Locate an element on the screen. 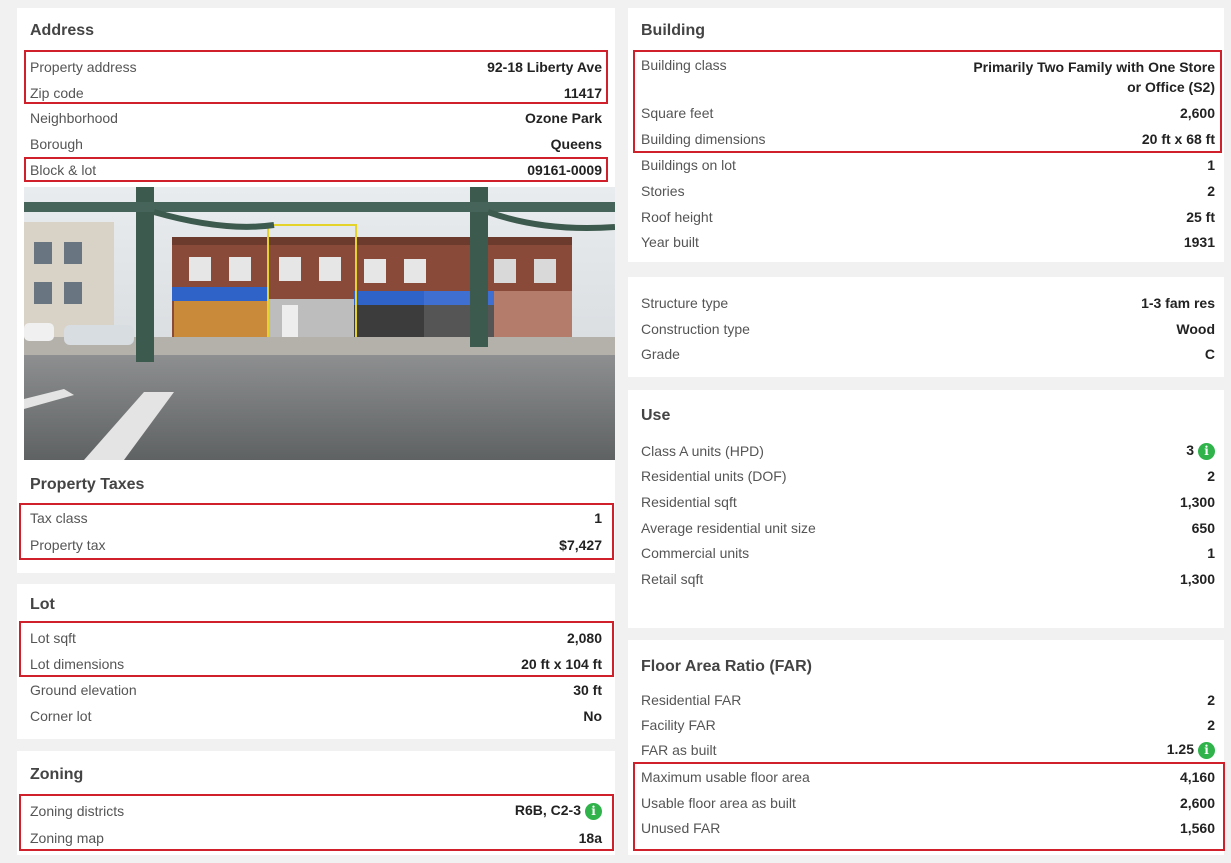  property-address-row: Property address 92-18 Liberty Ave is located at coordinates (316, 67).